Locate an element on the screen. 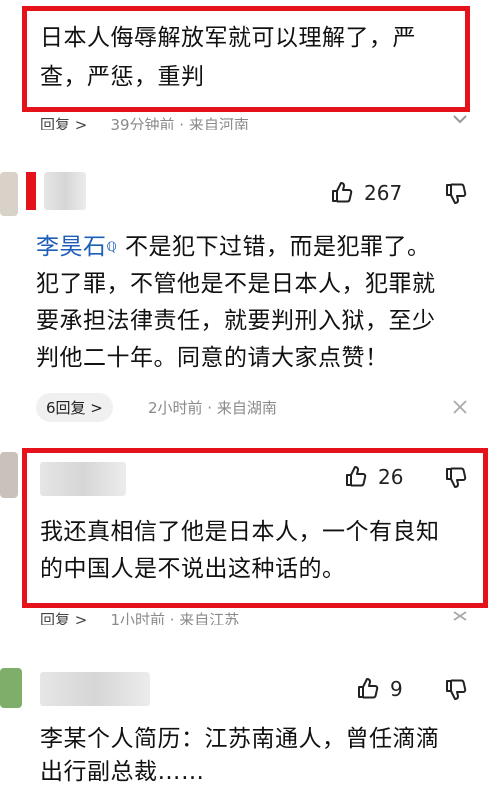 Image resolution: width=500 pixels, height=792 pixels. comment-2-line-1: 李昊石ℚ 不是犯下过错，而是犯罪了。 is located at coordinates (233, 247).